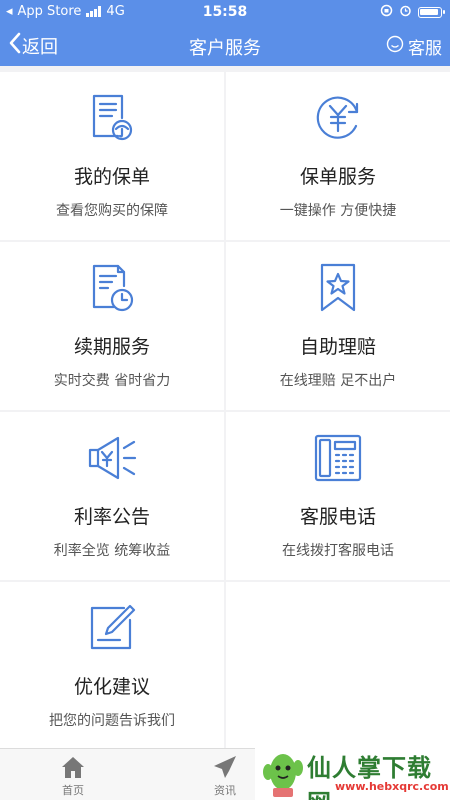 The width and height of the screenshot is (450, 800). What do you see at coordinates (112, 721) in the screenshot?
I see `service-subtitle: 把您的问题告诉我们` at bounding box center [112, 721].